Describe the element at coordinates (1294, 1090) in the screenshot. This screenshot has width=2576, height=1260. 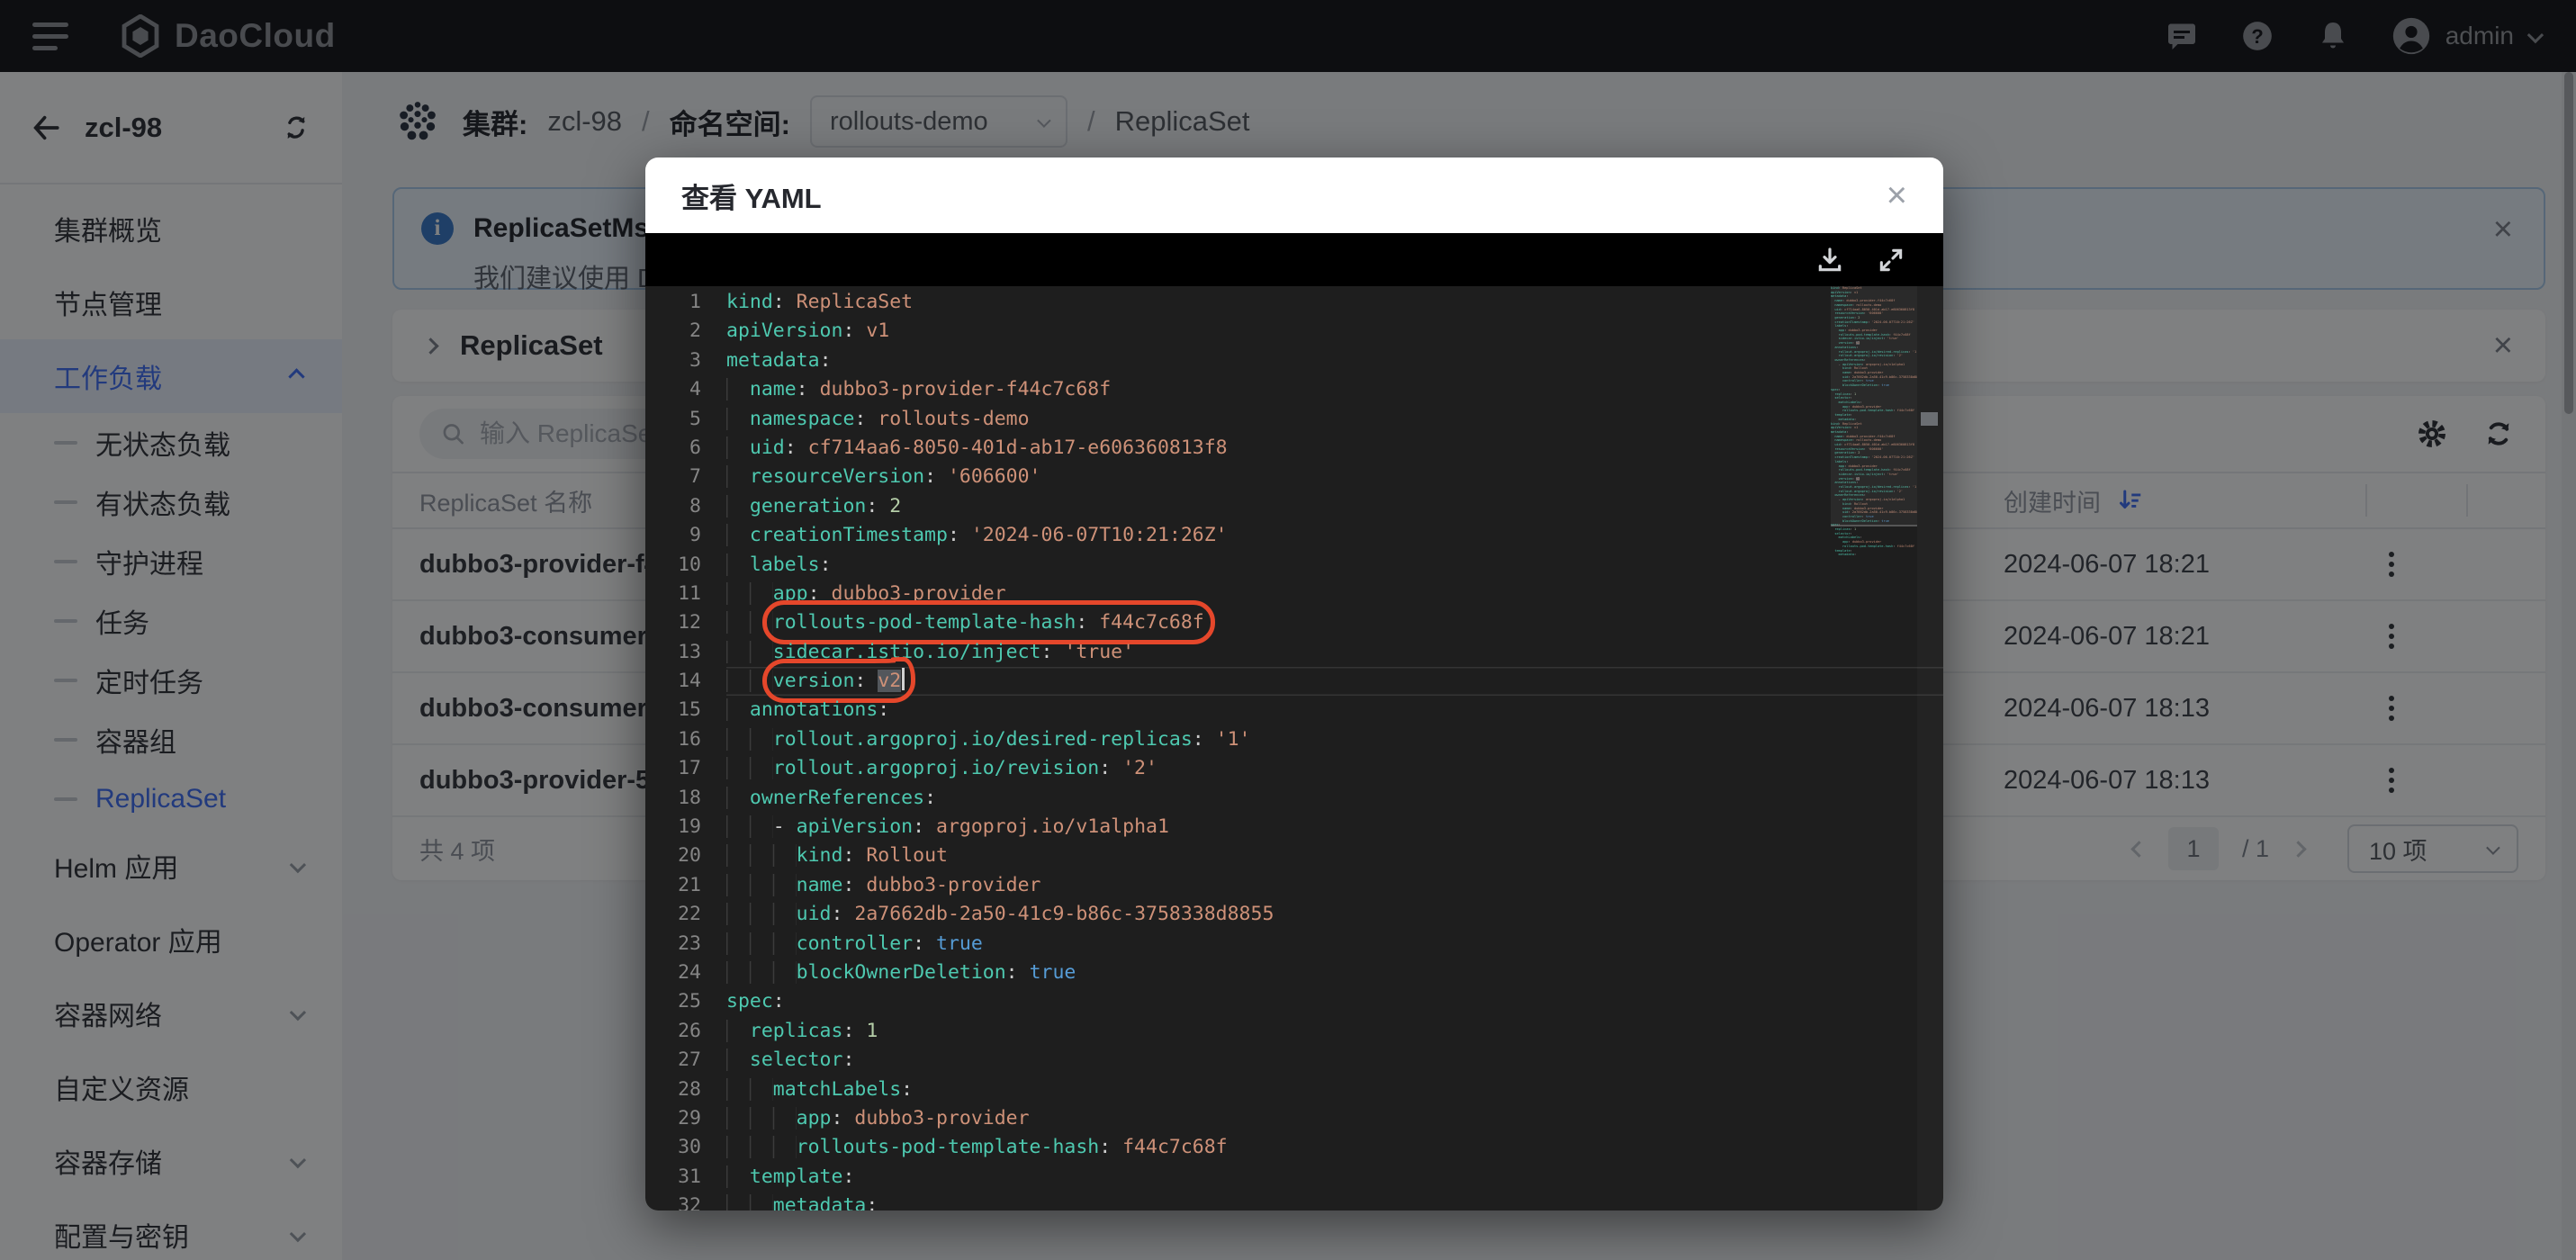
I see `code-line: 28 matchLabels:` at that location.